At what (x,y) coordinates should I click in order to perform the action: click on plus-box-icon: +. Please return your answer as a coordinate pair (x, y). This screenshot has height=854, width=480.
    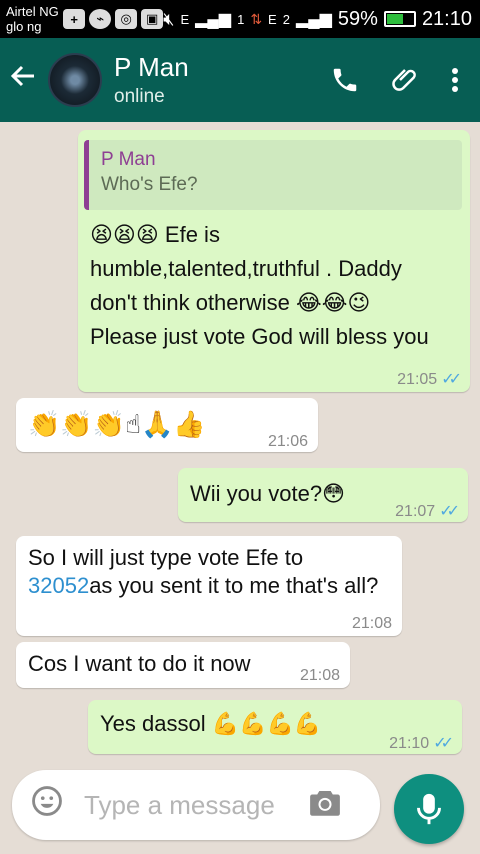
    Looking at the image, I should click on (74, 19).